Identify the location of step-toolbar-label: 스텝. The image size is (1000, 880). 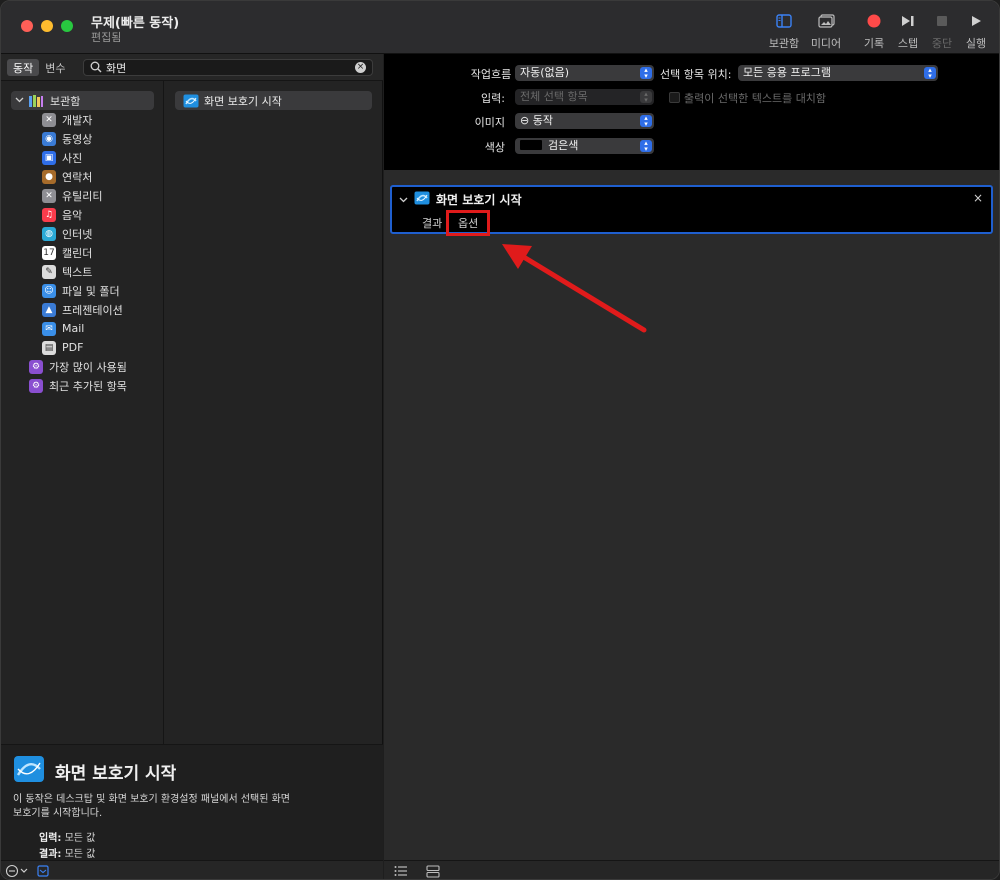
(908, 43).